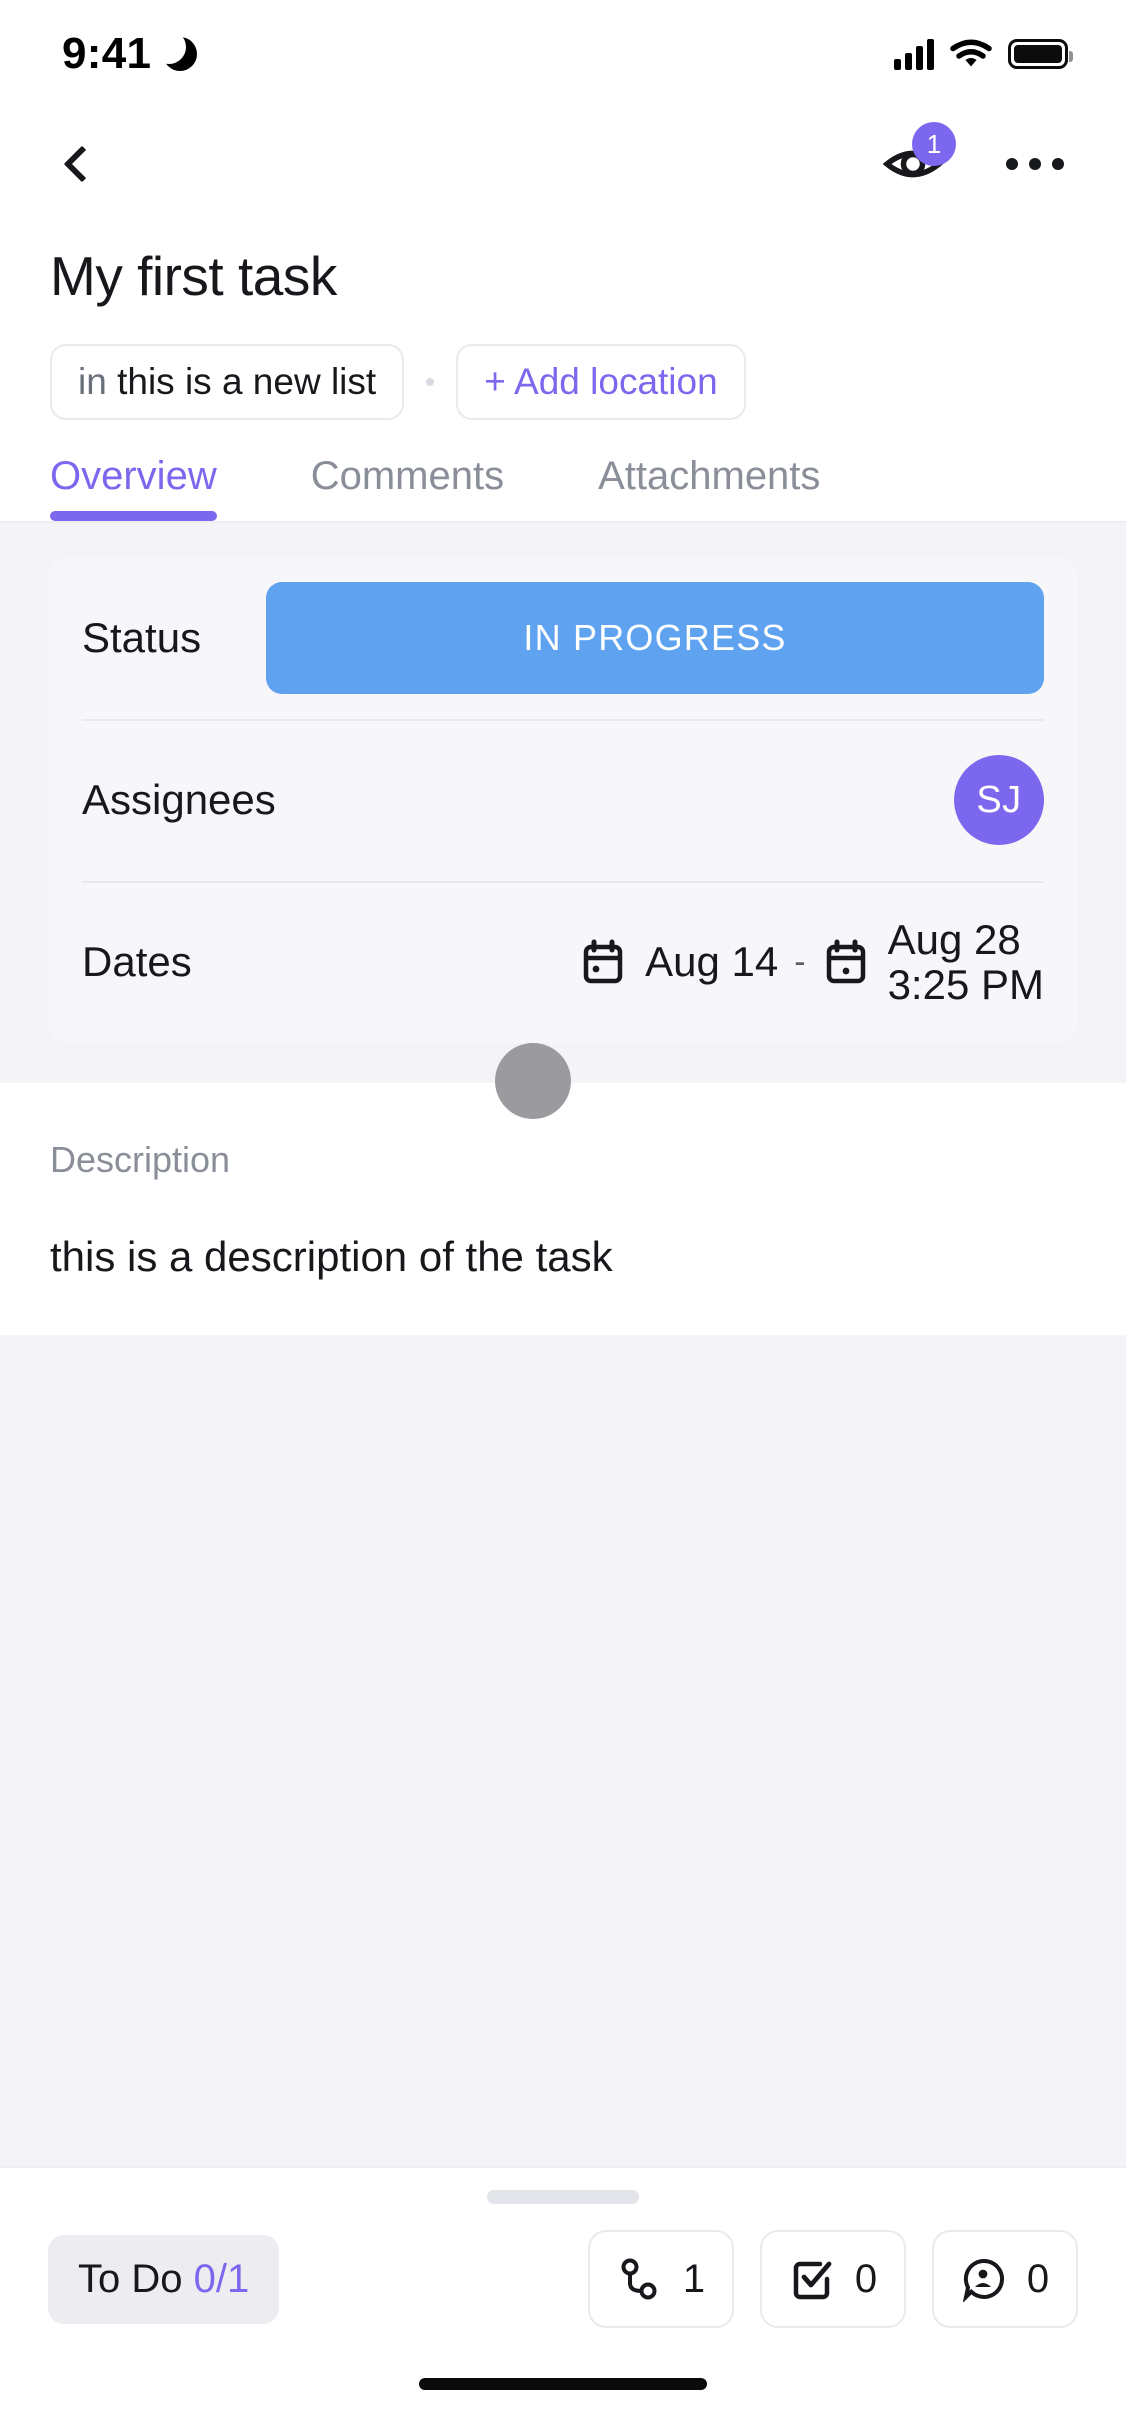 This screenshot has width=1126, height=2436. What do you see at coordinates (711, 962) in the screenshot?
I see `start-date: Aug 14` at bounding box center [711, 962].